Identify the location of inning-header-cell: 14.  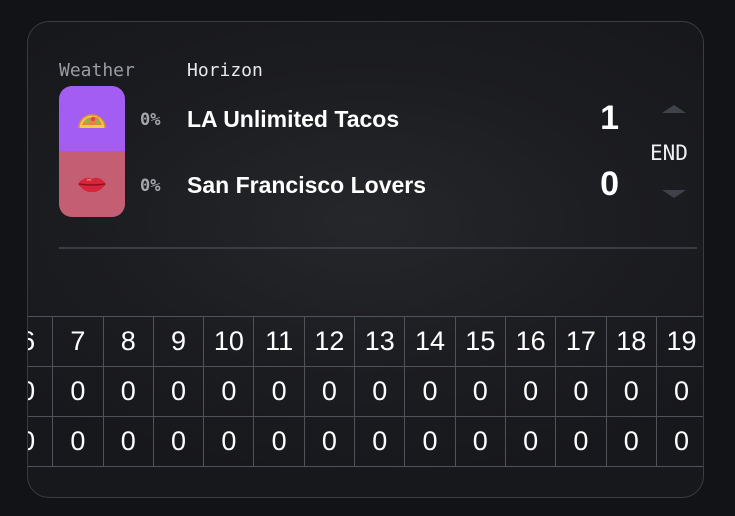
(430, 342).